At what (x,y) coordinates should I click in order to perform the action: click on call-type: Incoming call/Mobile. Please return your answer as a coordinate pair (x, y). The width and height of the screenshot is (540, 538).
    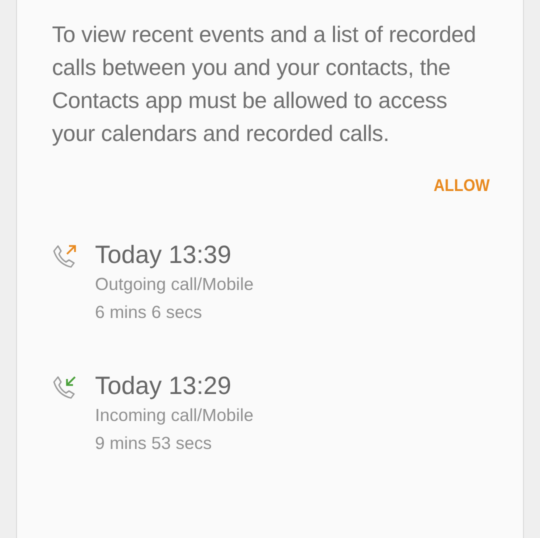
    Looking at the image, I should click on (174, 415).